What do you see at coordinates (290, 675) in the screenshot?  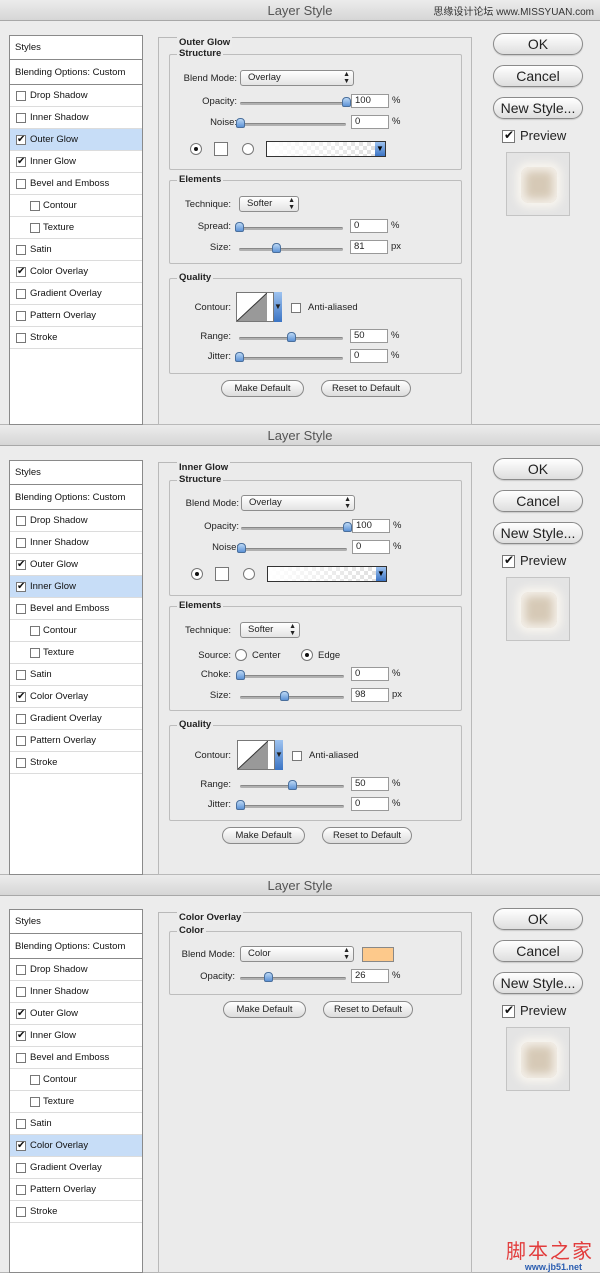 I see `choke-slider` at bounding box center [290, 675].